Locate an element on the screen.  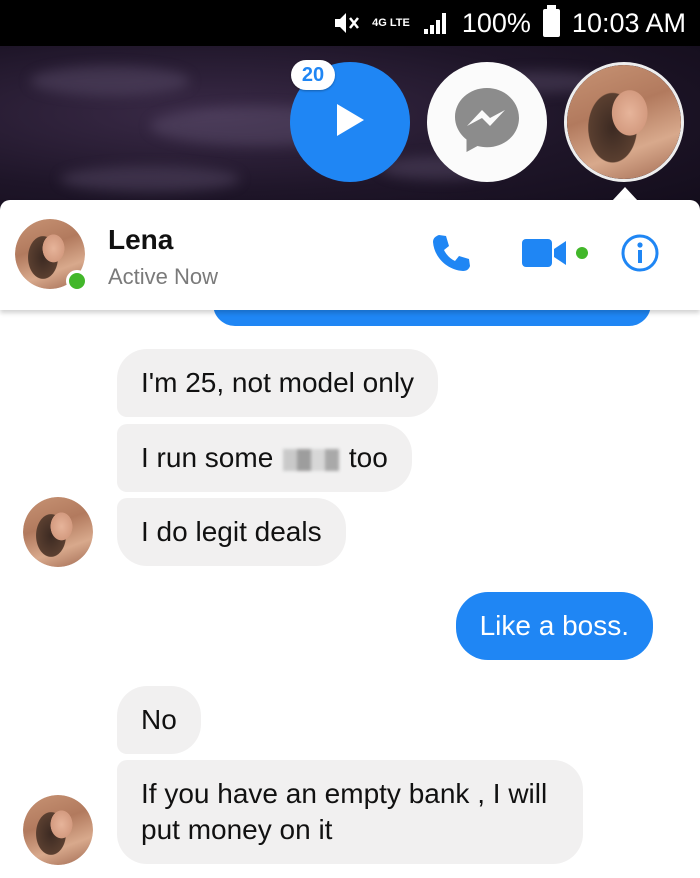
message-text: I'm 25, not model only is located at coordinates (278, 382).